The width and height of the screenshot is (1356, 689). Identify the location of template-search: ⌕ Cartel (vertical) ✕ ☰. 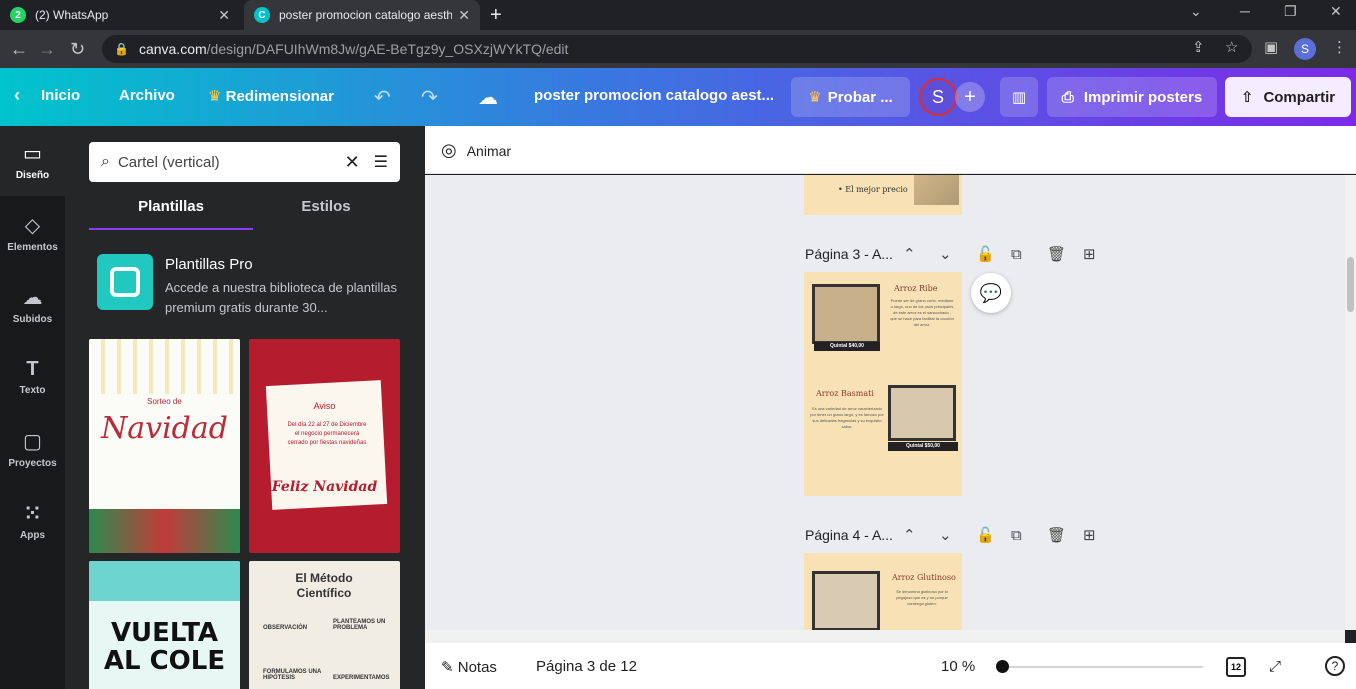
(244, 162).